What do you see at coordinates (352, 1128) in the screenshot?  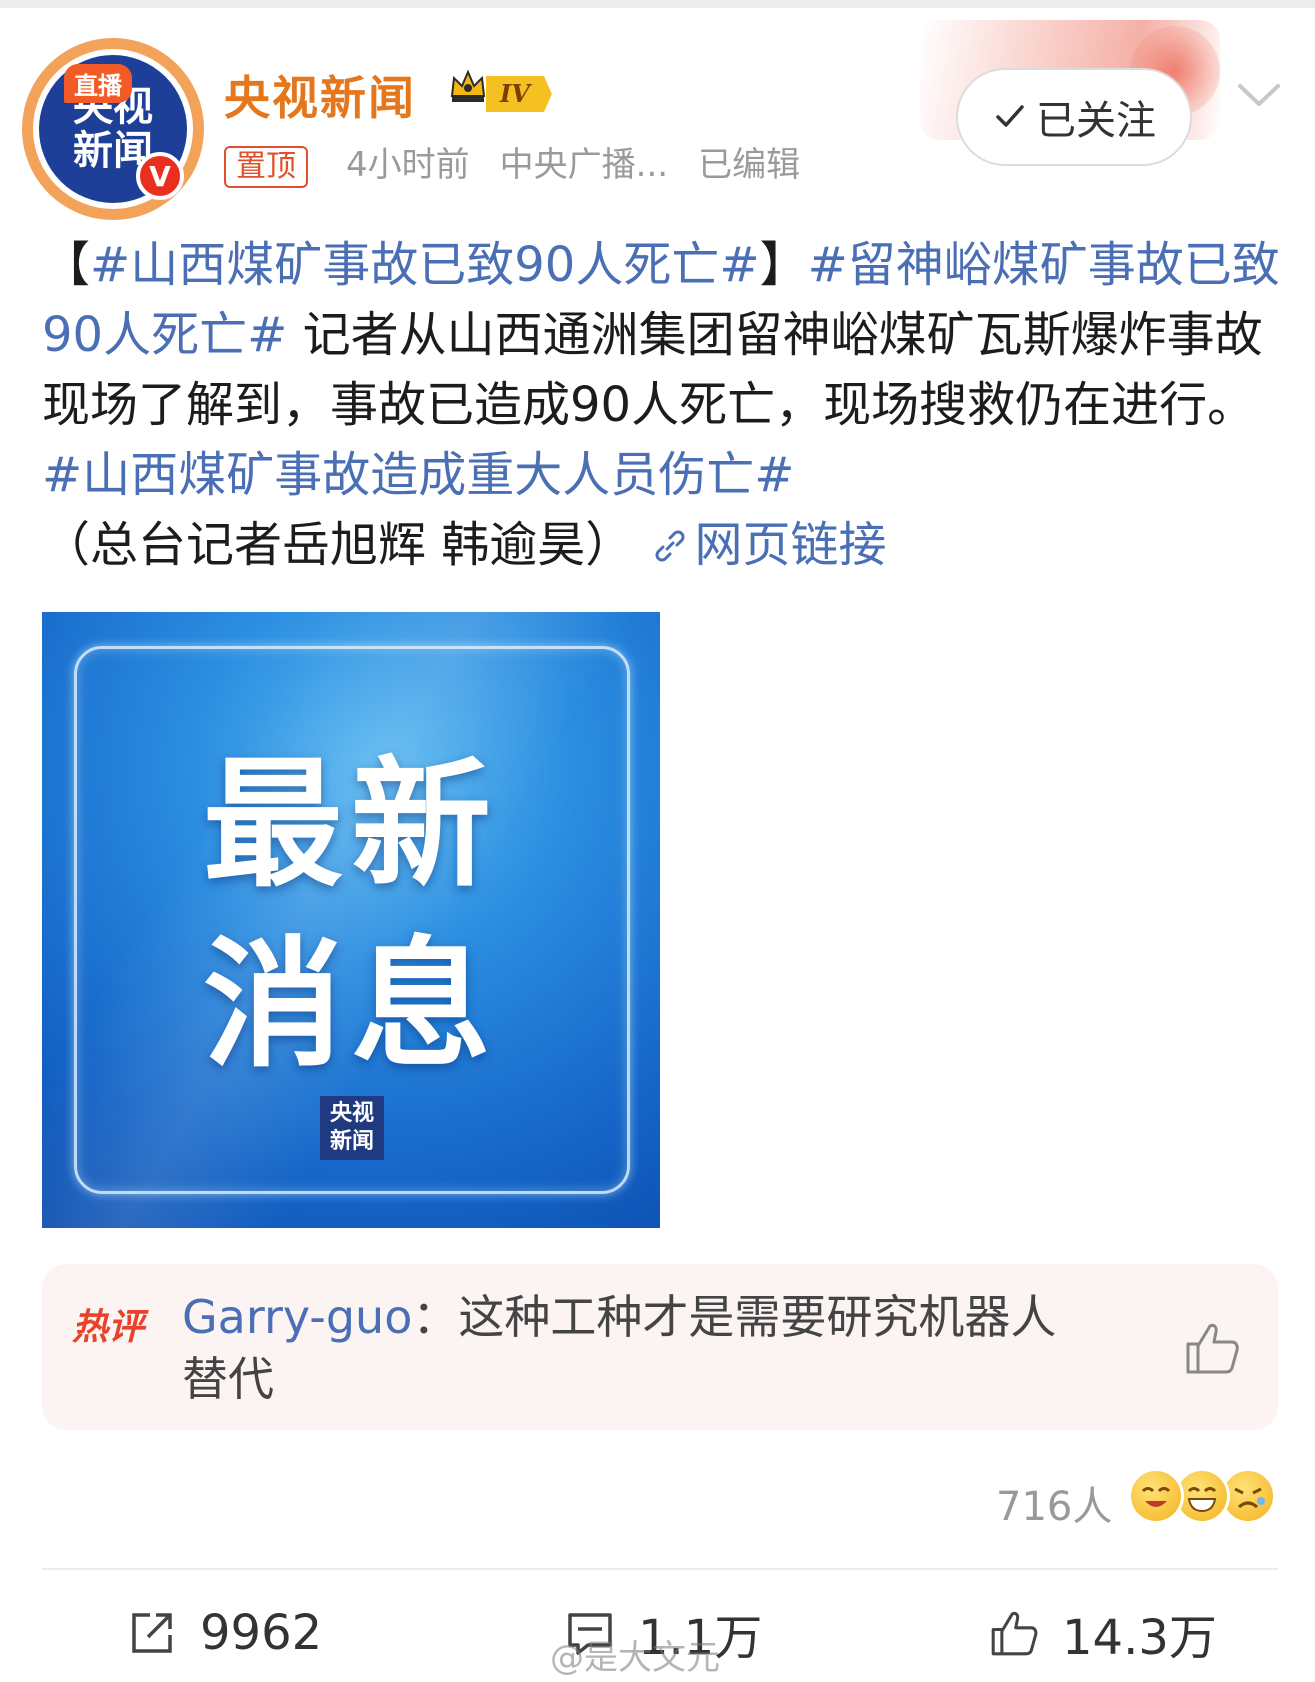 I see `cctv-news-logo: 央视 新闻` at bounding box center [352, 1128].